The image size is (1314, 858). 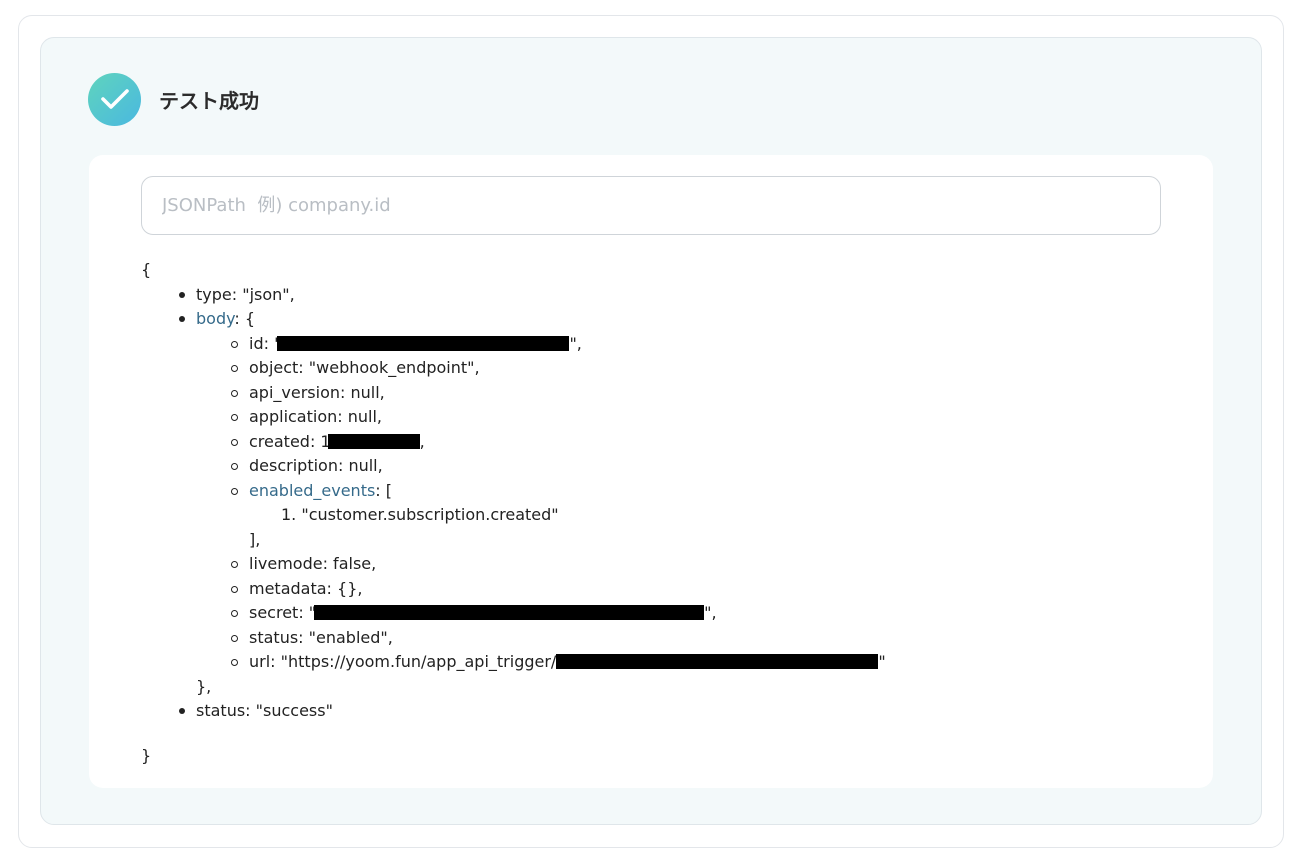 I want to click on json-url-line: url: "https://yoom.fun/app_api_trigger/", so click(x=671, y=662).